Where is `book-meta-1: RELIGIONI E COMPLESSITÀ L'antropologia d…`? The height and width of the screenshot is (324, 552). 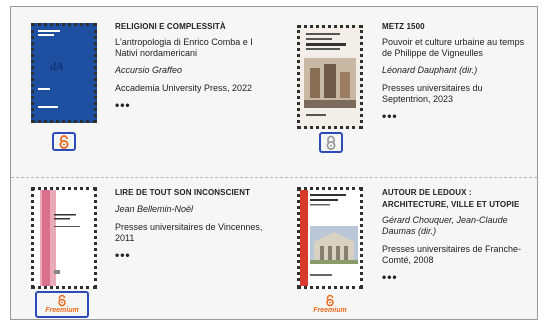 book-meta-1: RELIGIONI E COMPLESSITÀ L'antropologia d… is located at coordinates (195, 66).